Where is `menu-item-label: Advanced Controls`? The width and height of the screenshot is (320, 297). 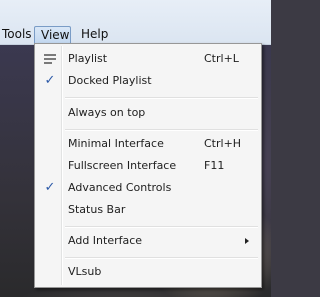 menu-item-label: Advanced Controls is located at coordinates (120, 187).